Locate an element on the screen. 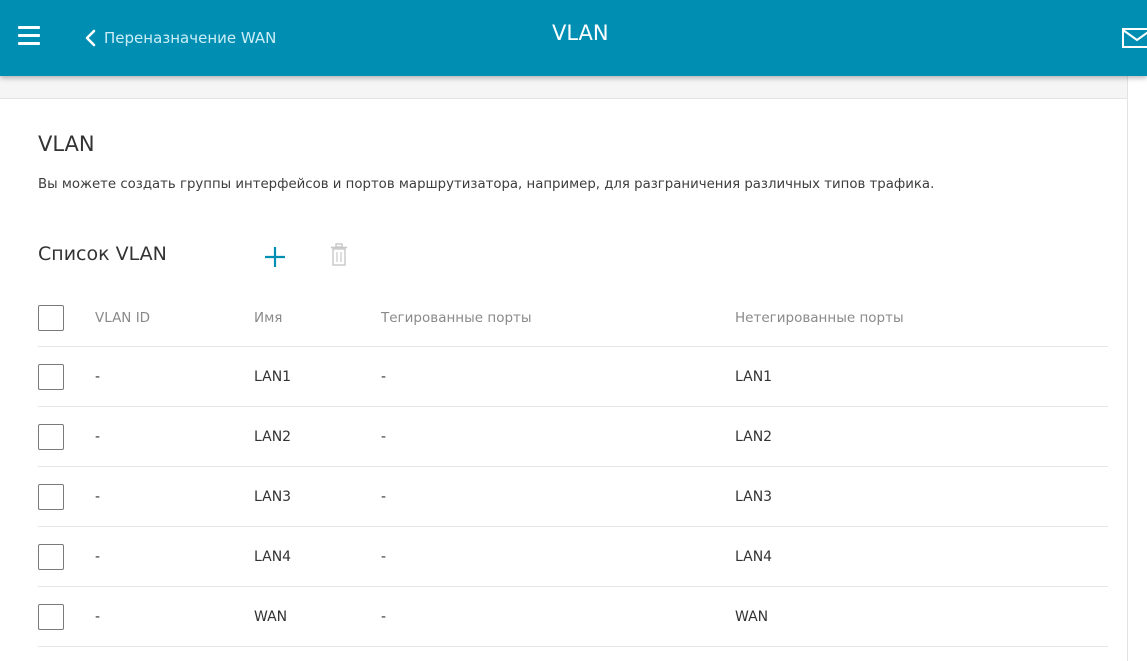 This screenshot has width=1147, height=661. trash-icon is located at coordinates (339, 255).